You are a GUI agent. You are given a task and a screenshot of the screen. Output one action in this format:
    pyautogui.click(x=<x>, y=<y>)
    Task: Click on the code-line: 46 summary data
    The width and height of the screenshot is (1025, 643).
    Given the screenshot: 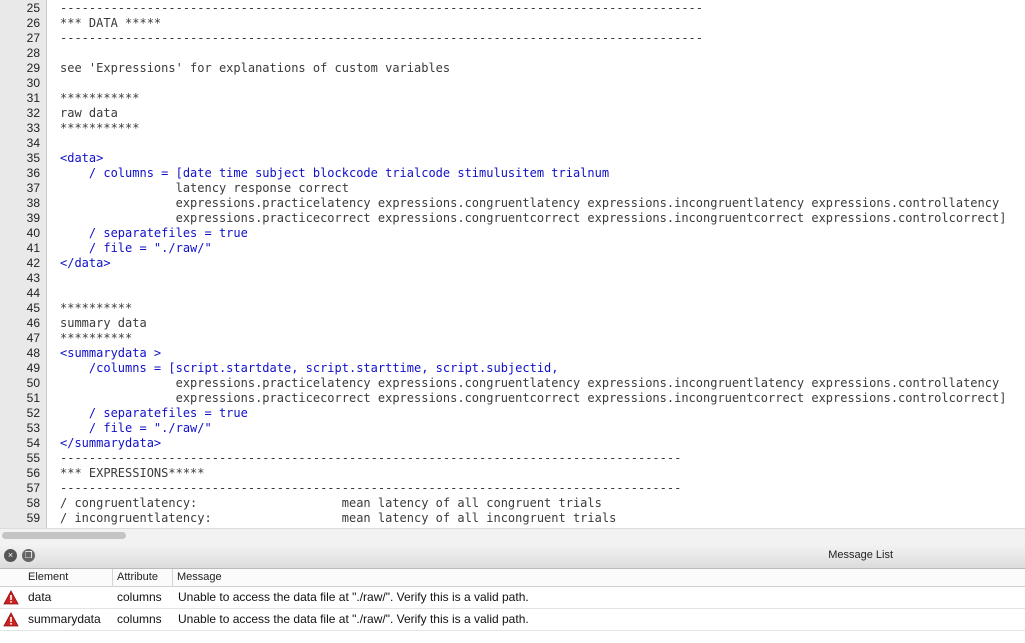 What is the action you would take?
    pyautogui.click(x=512, y=323)
    